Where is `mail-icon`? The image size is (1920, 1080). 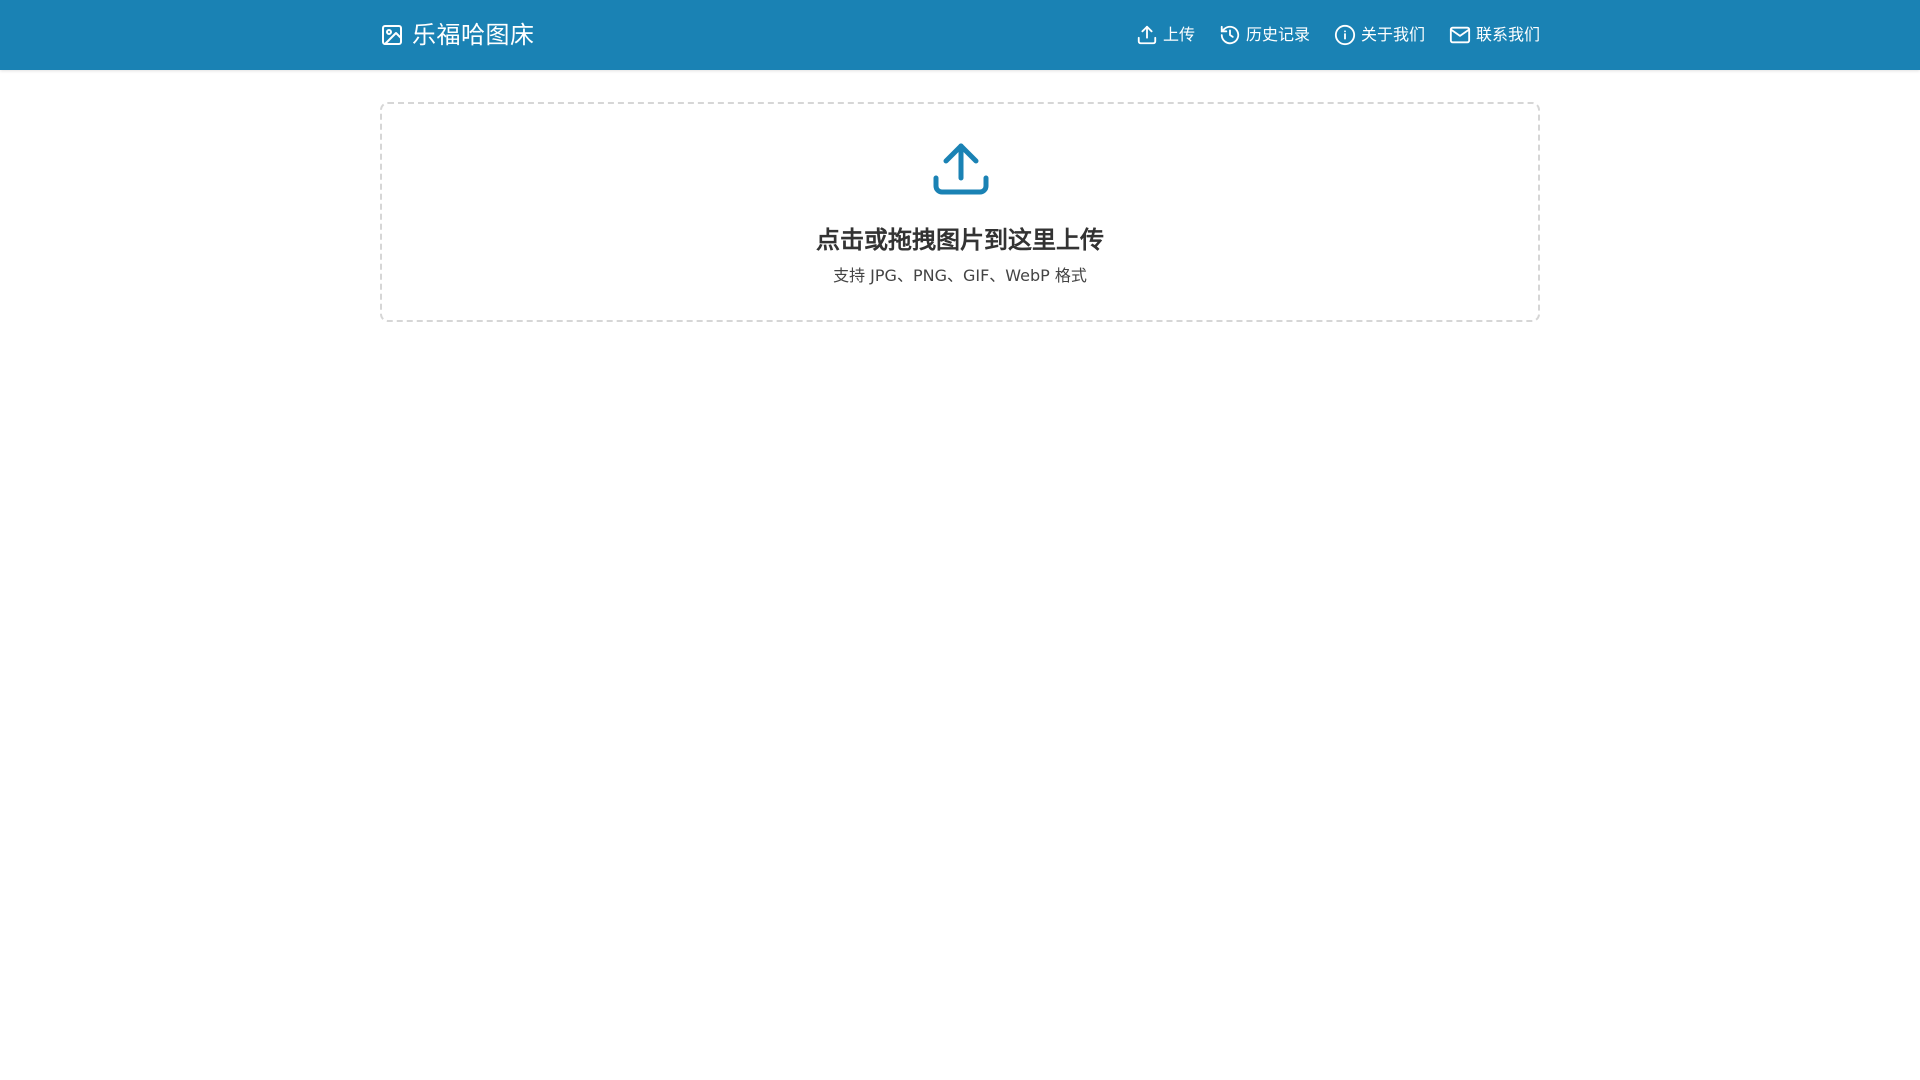
mail-icon is located at coordinates (1460, 35).